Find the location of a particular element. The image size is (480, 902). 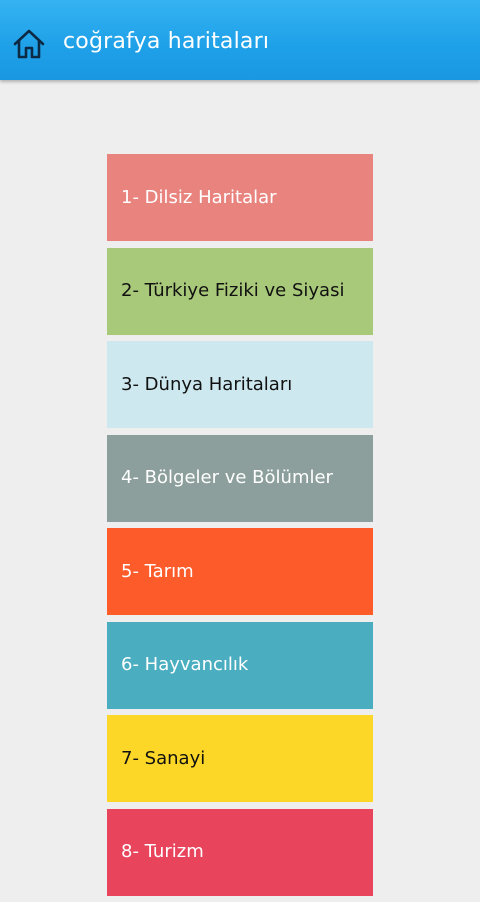

menu-item-dunya-haritalari: 3- Dünya Haritaları is located at coordinates (240, 384).